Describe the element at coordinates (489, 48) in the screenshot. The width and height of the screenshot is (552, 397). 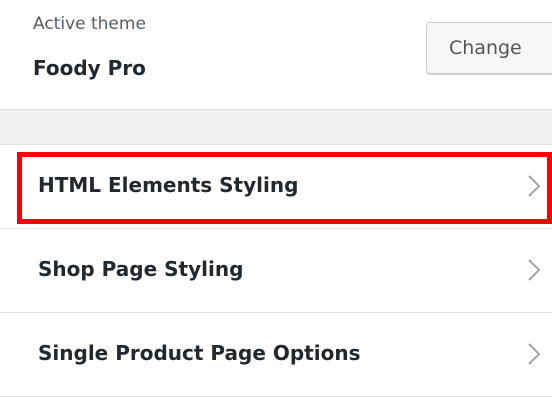
I see `change-theme-button: Change` at that location.